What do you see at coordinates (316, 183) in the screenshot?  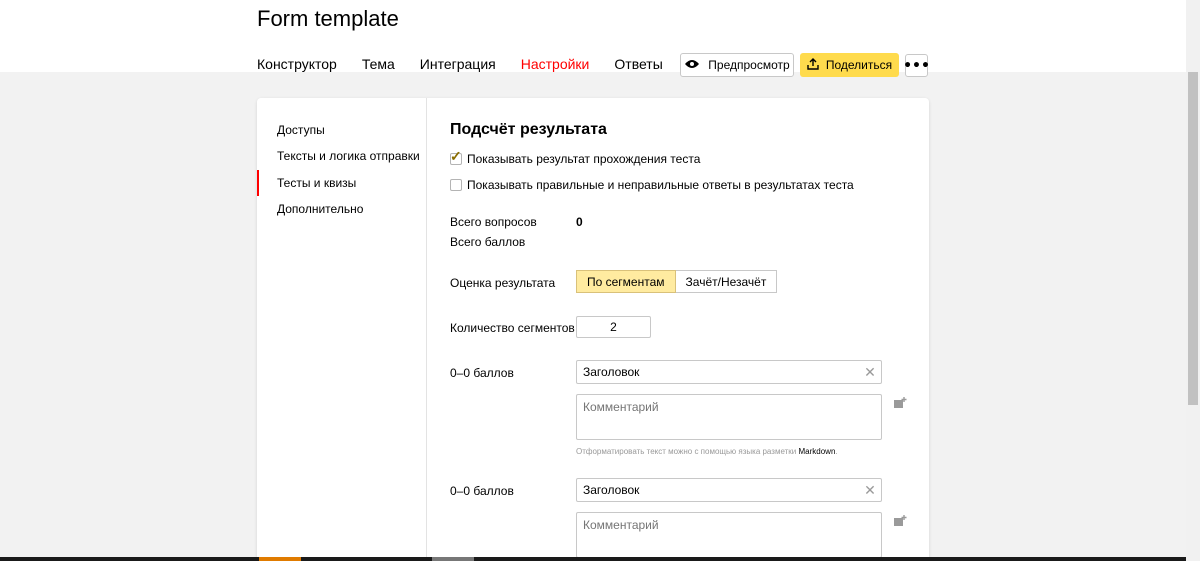 I see `sidebar-item-tests-quizzes: Тесты и квизы` at bounding box center [316, 183].